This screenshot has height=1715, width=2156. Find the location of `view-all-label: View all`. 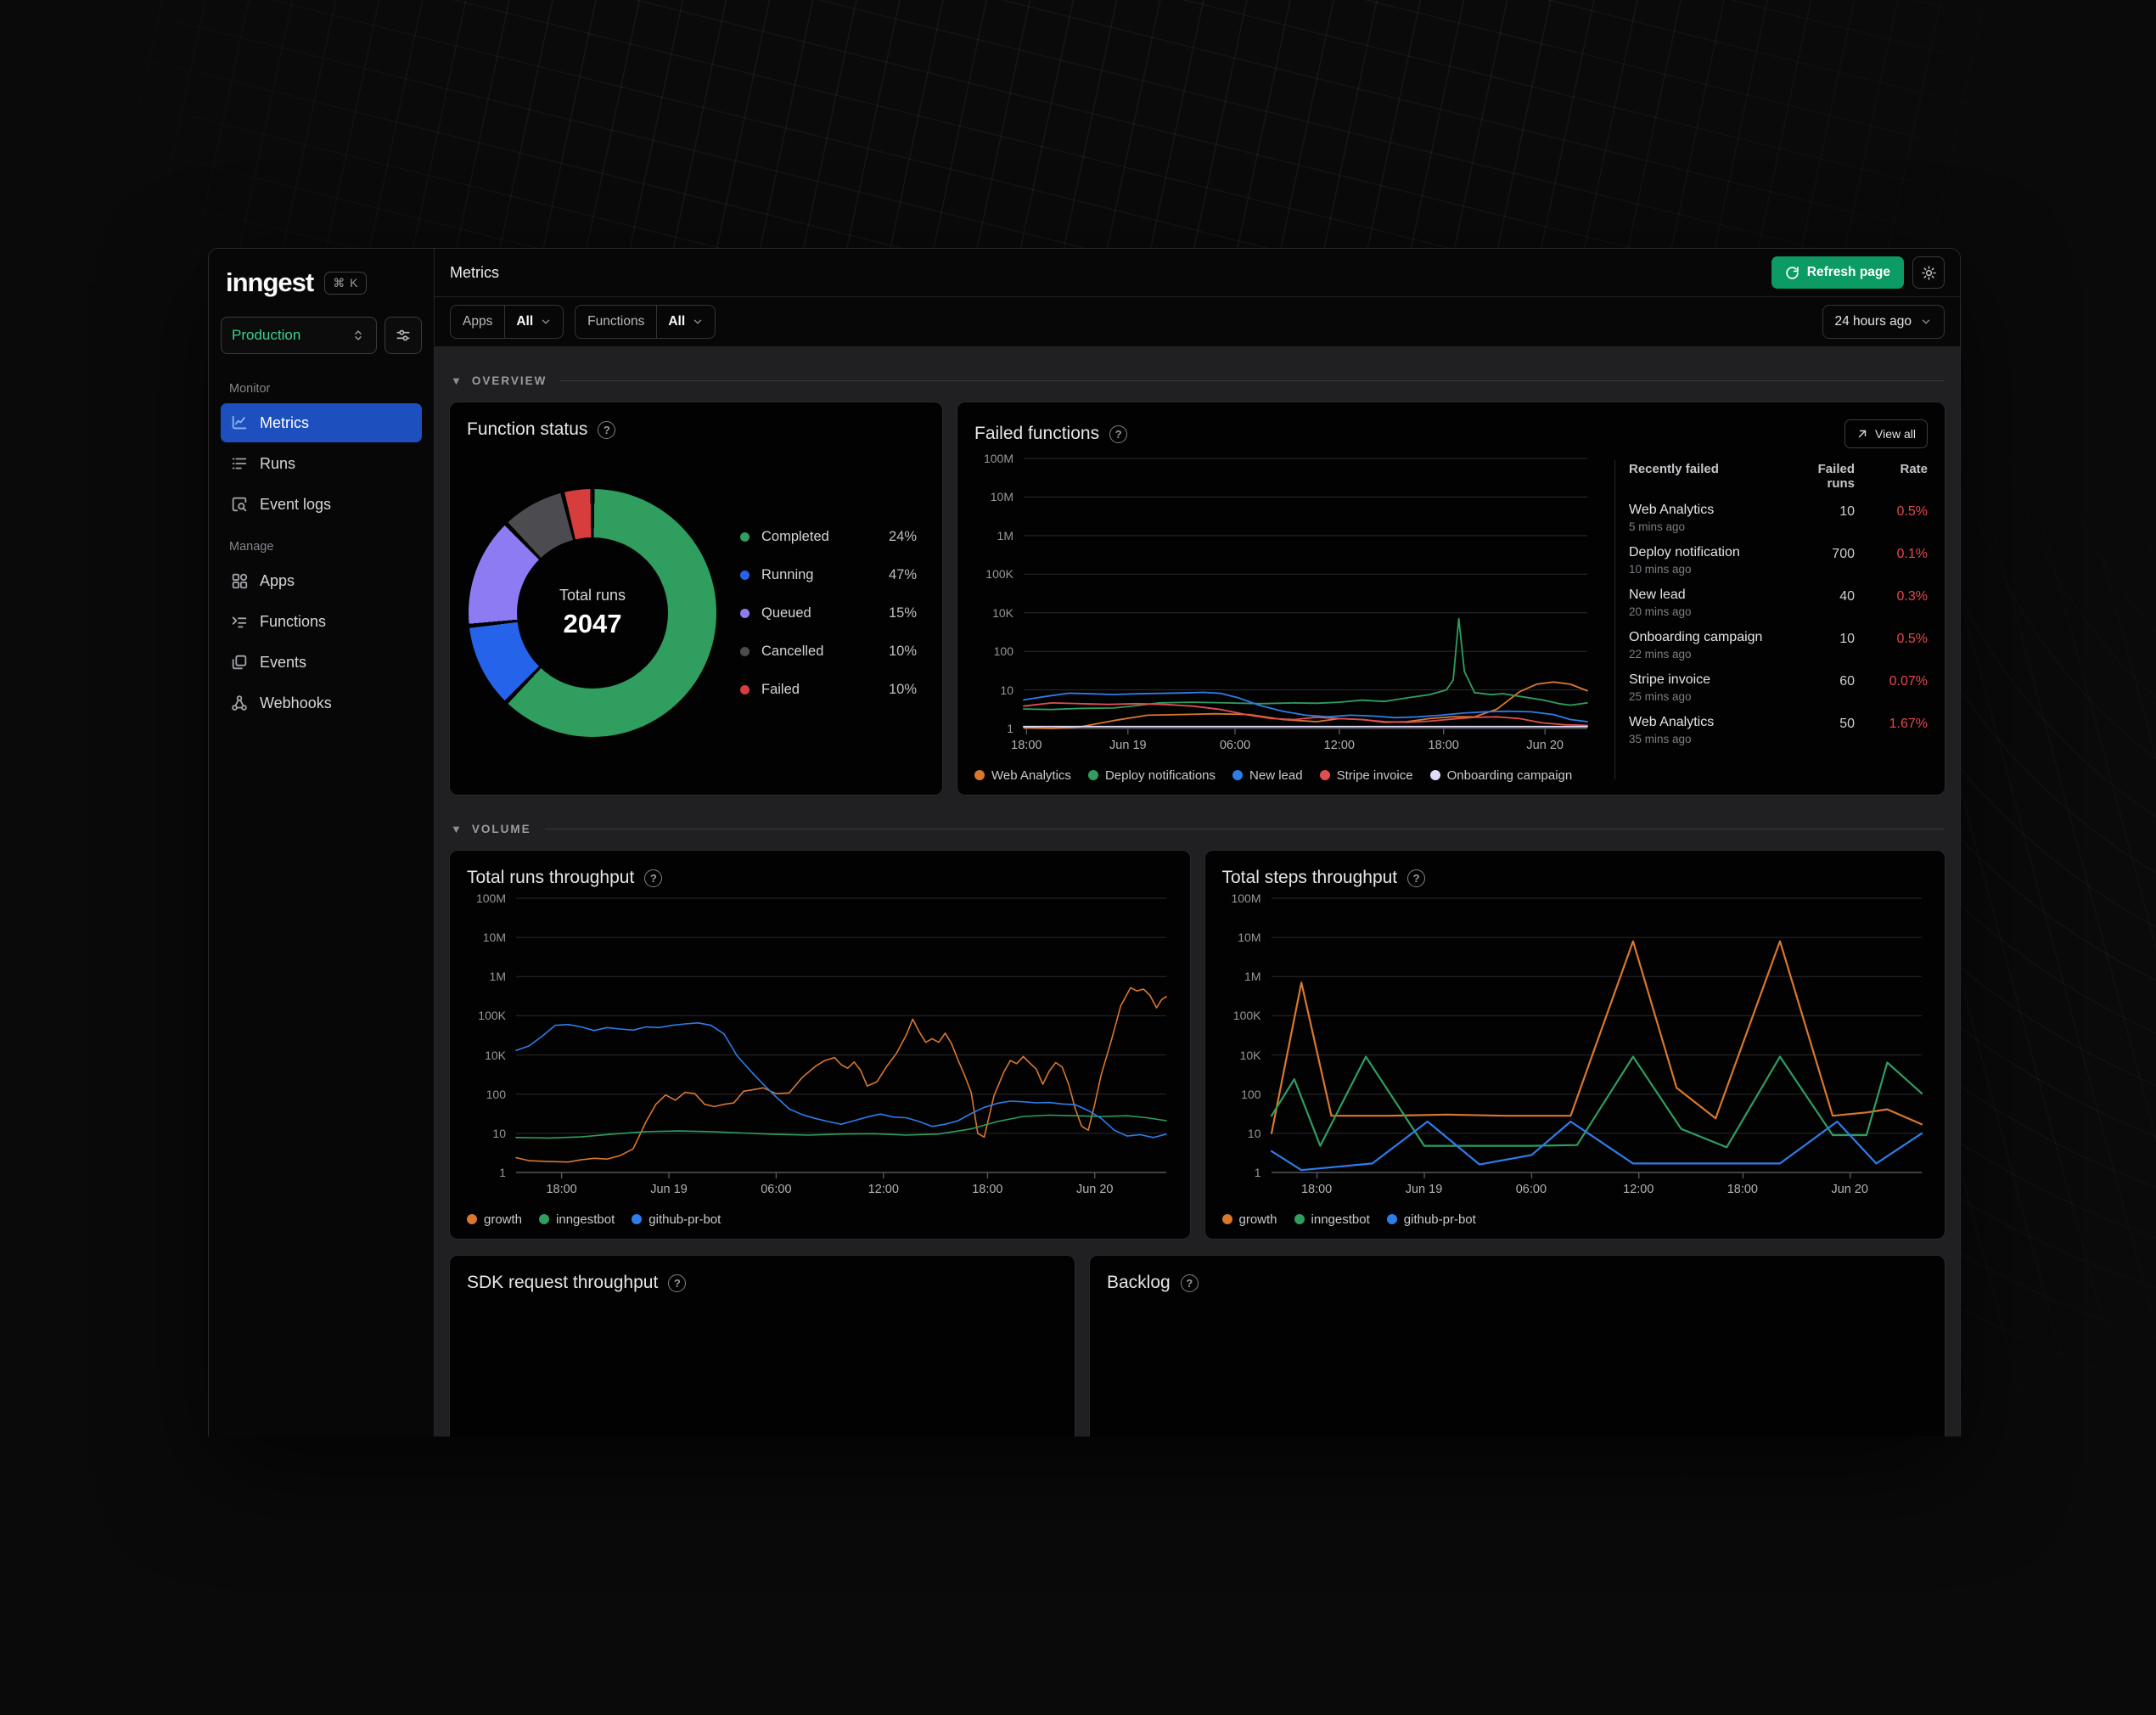

view-all-label: View all is located at coordinates (1895, 434).